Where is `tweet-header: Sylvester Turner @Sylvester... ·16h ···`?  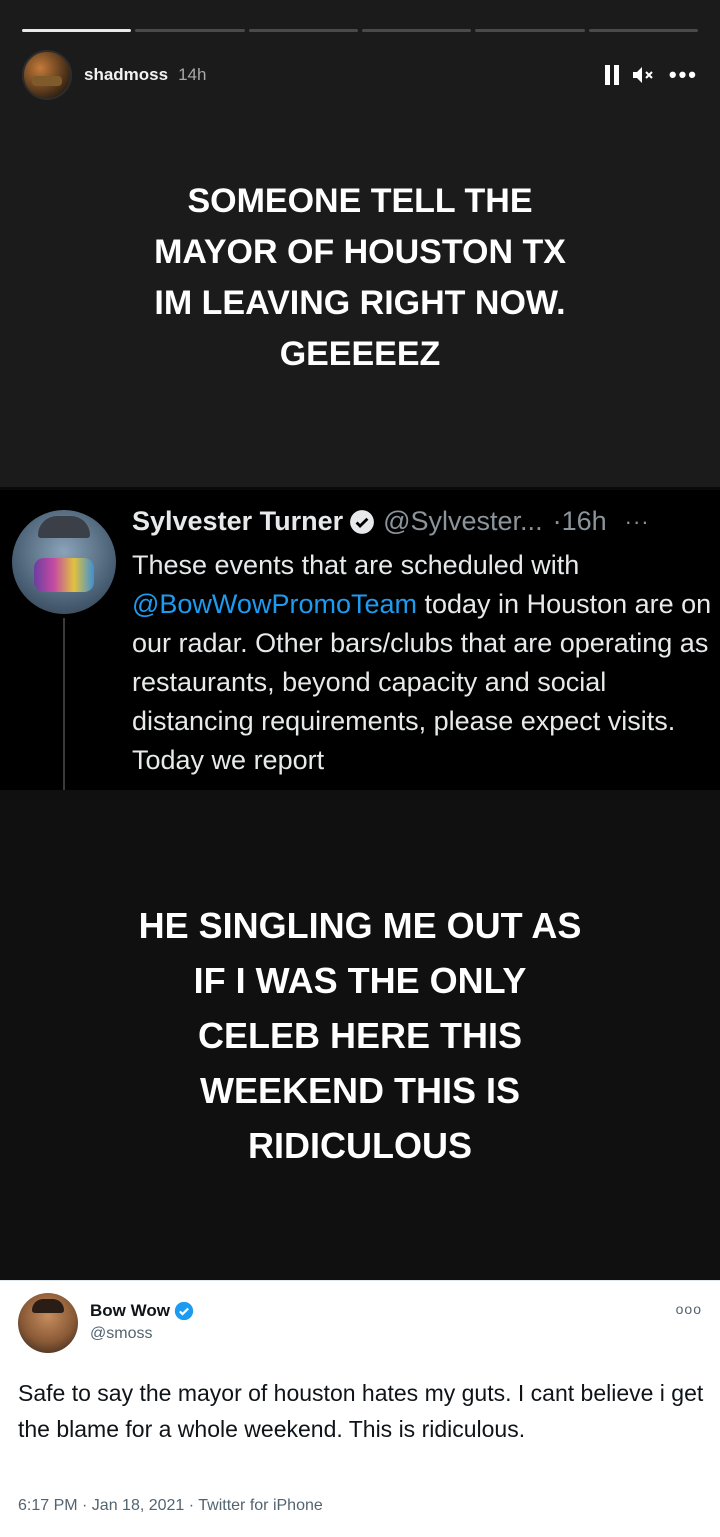
tweet-header: Sylvester Turner @Sylvester... ·16h ··· is located at coordinates (391, 521).